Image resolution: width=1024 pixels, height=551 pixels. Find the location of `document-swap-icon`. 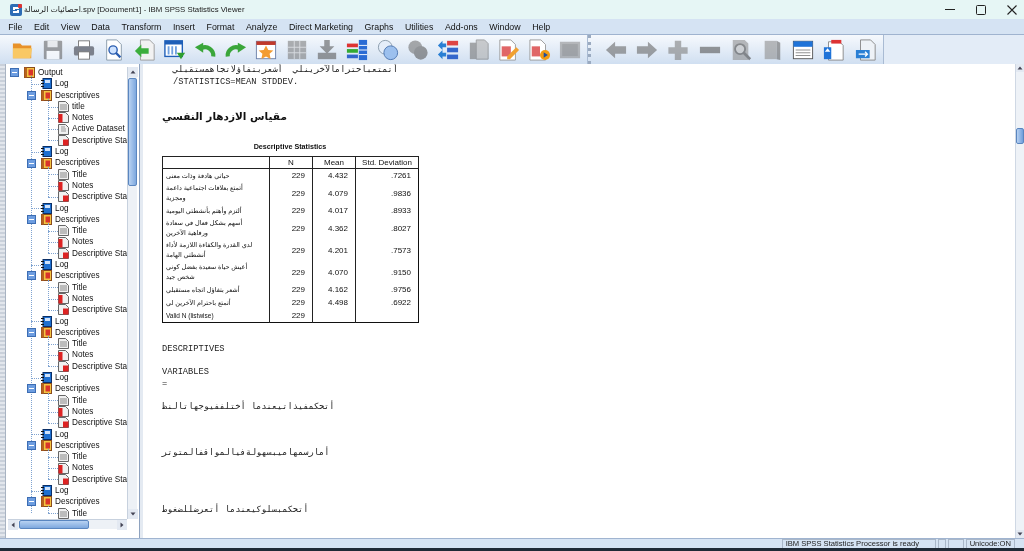

document-swap-icon is located at coordinates (865, 49).